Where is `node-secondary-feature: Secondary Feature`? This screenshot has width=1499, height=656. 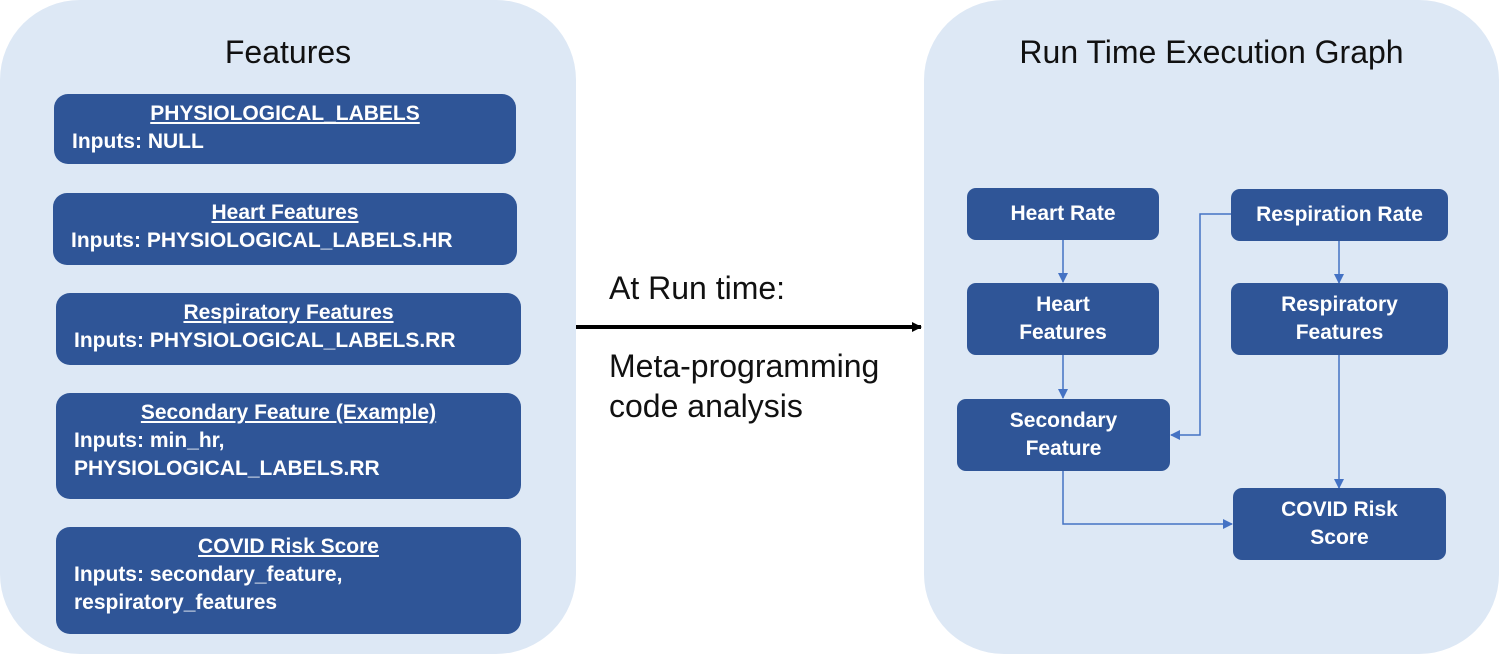 node-secondary-feature: Secondary Feature is located at coordinates (1063, 435).